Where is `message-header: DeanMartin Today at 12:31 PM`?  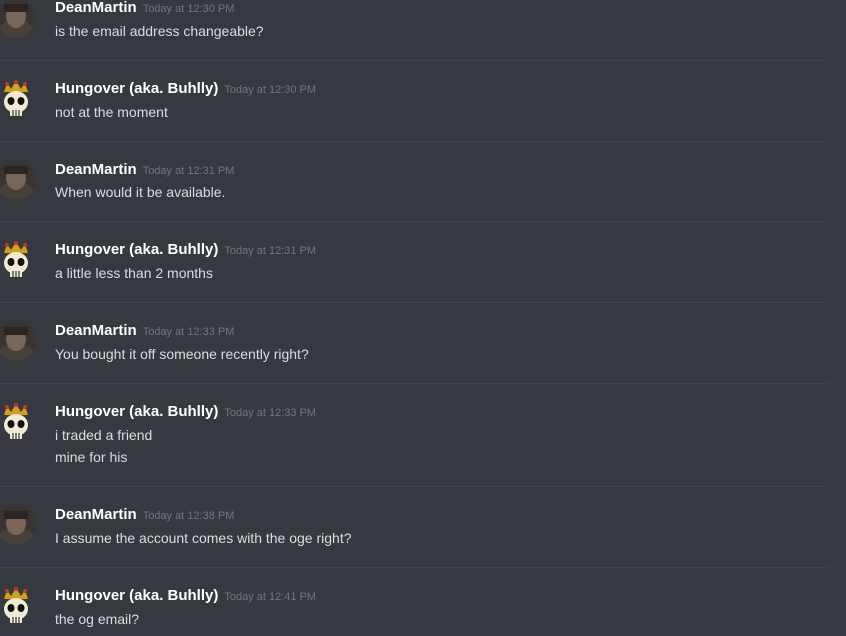 message-header: DeanMartin Today at 12:31 PM is located at coordinates (144, 170).